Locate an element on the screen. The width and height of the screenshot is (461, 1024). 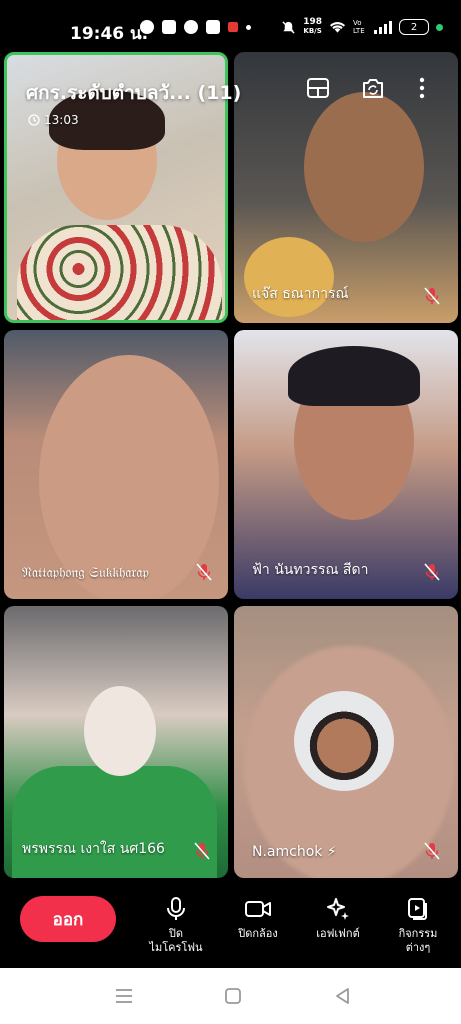
network-speed: 198 KB/S is located at coordinates (312, 26).